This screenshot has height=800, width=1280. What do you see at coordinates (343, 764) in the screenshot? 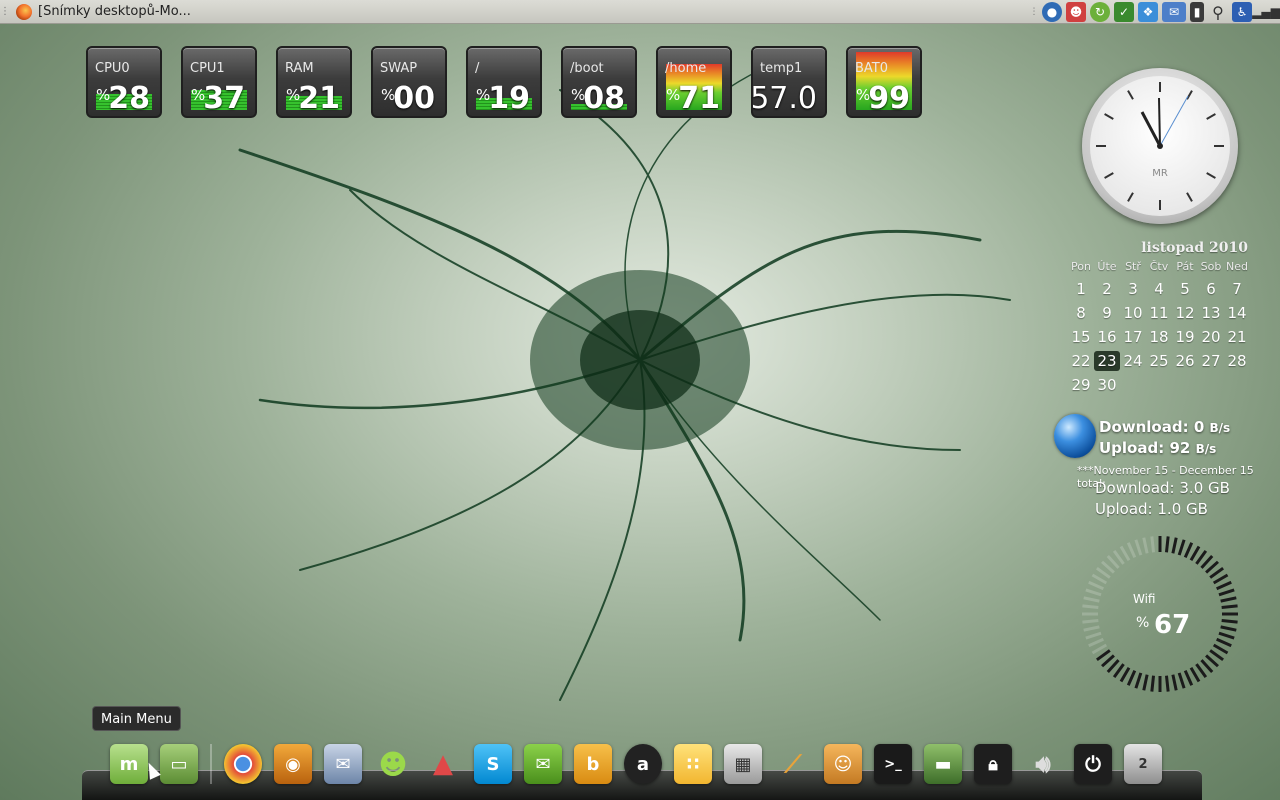
I see `email-client-icon: ✉` at bounding box center [343, 764].